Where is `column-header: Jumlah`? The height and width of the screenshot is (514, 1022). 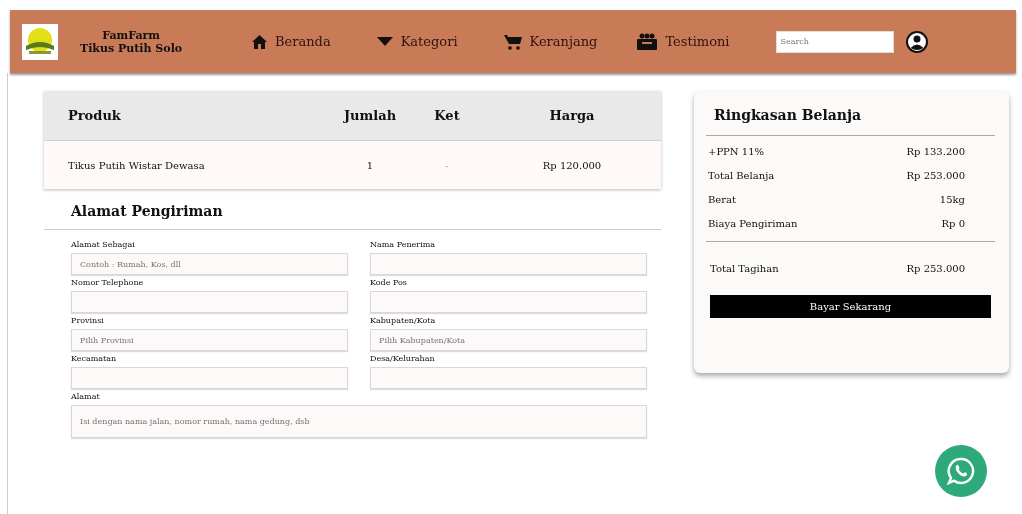 column-header: Jumlah is located at coordinates (370, 116).